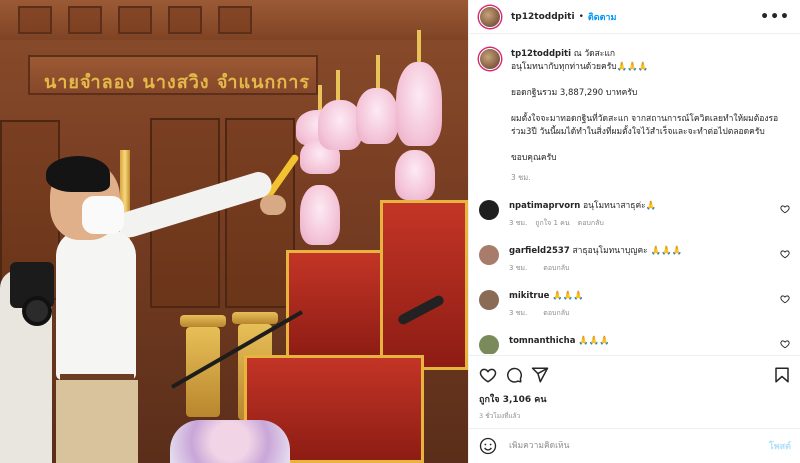  I want to click on add-comment-bar: โพสต์, so click(634, 445).